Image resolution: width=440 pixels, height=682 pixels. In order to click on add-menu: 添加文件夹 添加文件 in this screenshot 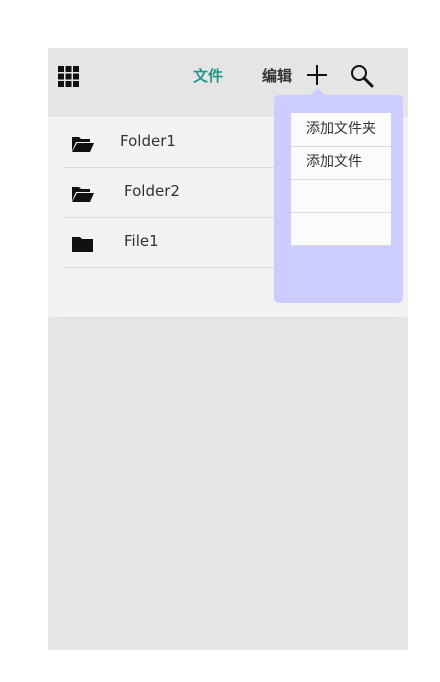, I will do `click(341, 179)`.